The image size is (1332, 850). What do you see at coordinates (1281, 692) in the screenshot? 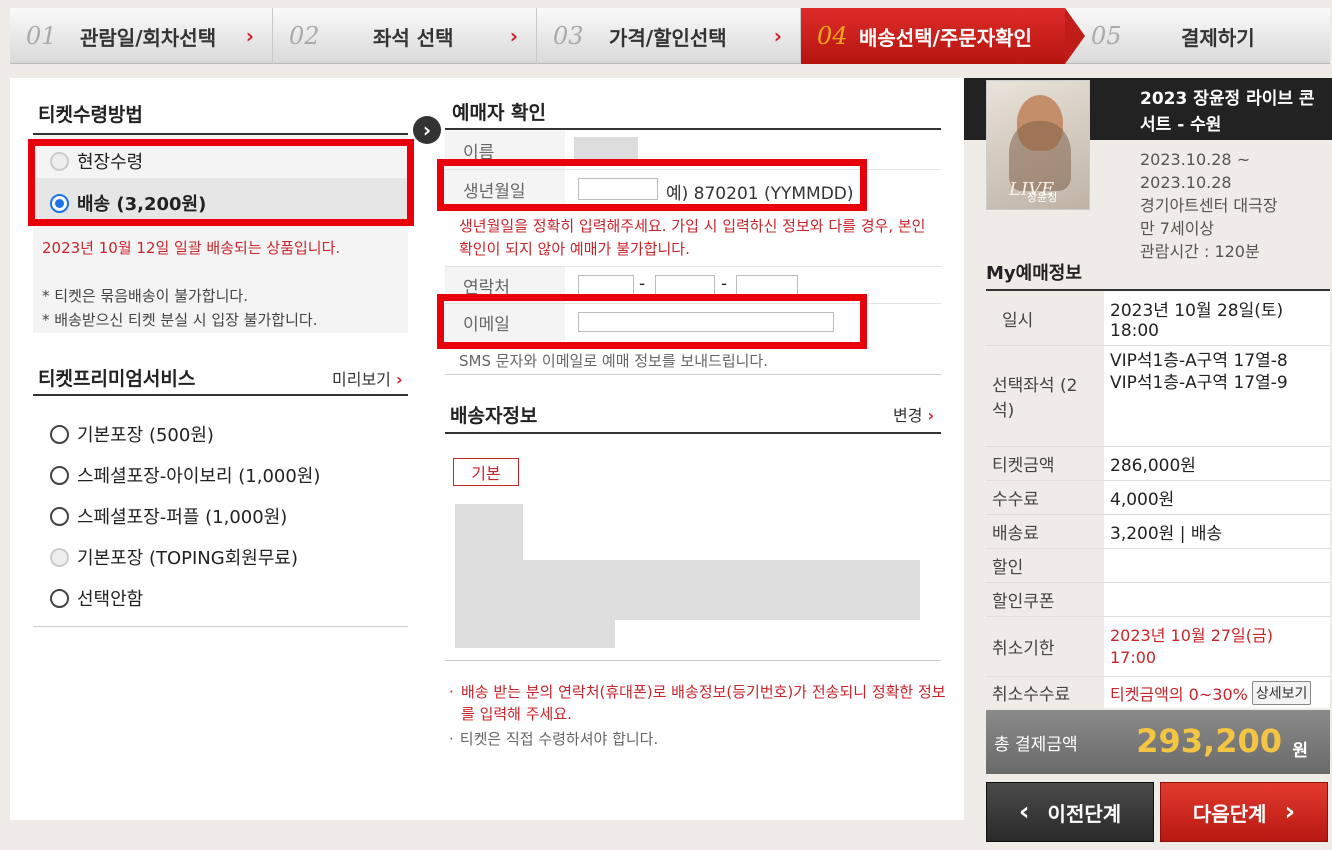
I see `detail-button: 상세보기` at bounding box center [1281, 692].